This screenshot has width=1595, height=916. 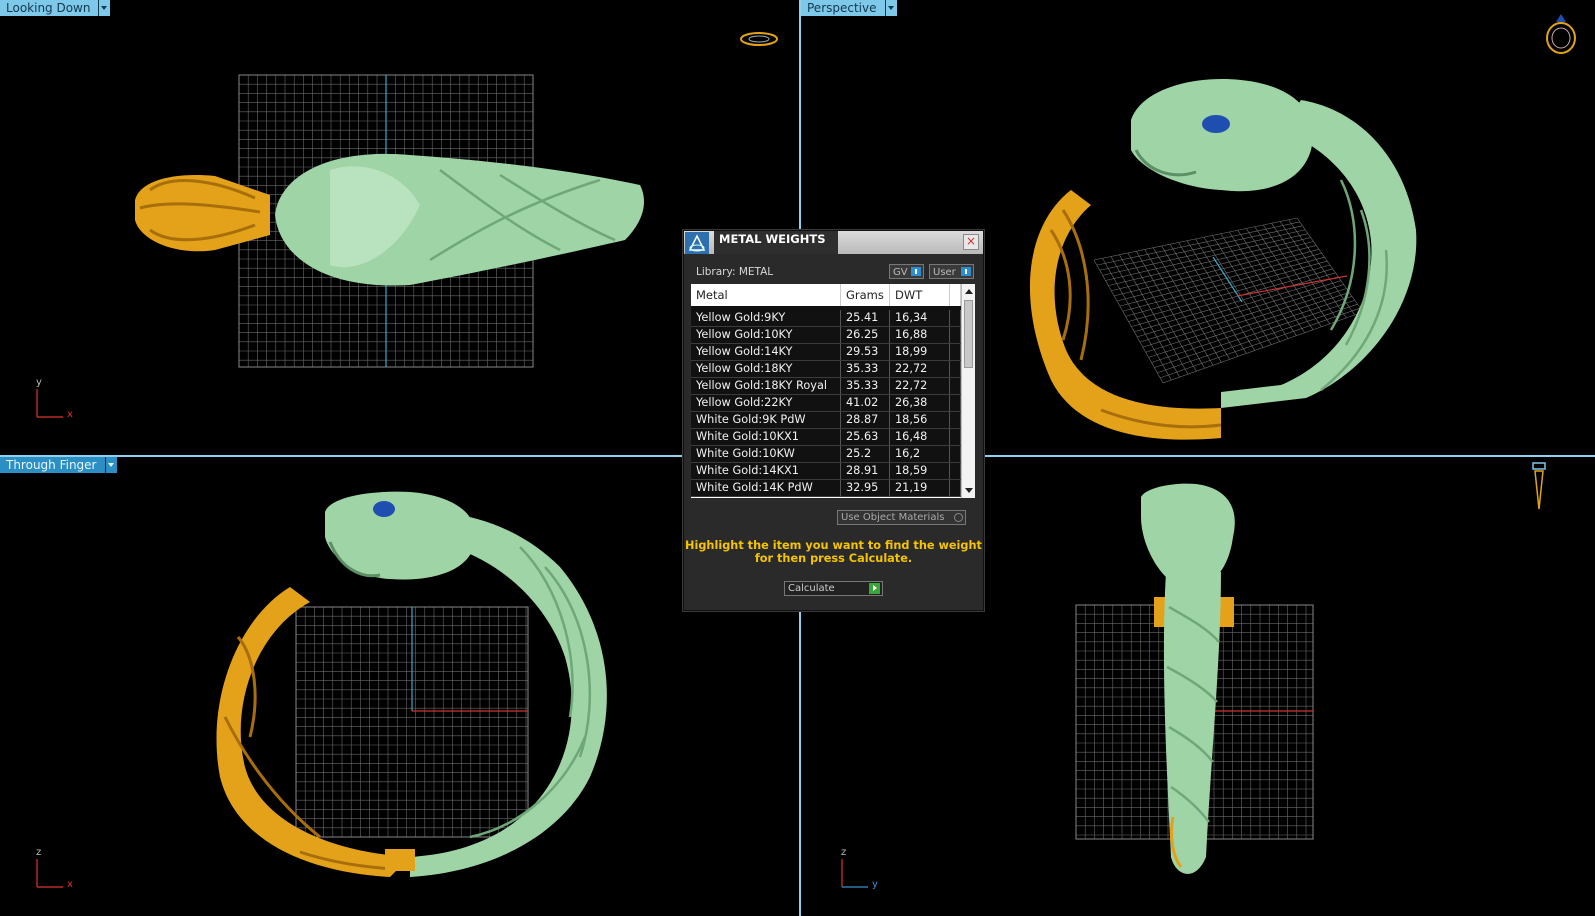 I want to click on dwt-cell: 22,72, so click(x=920, y=386).